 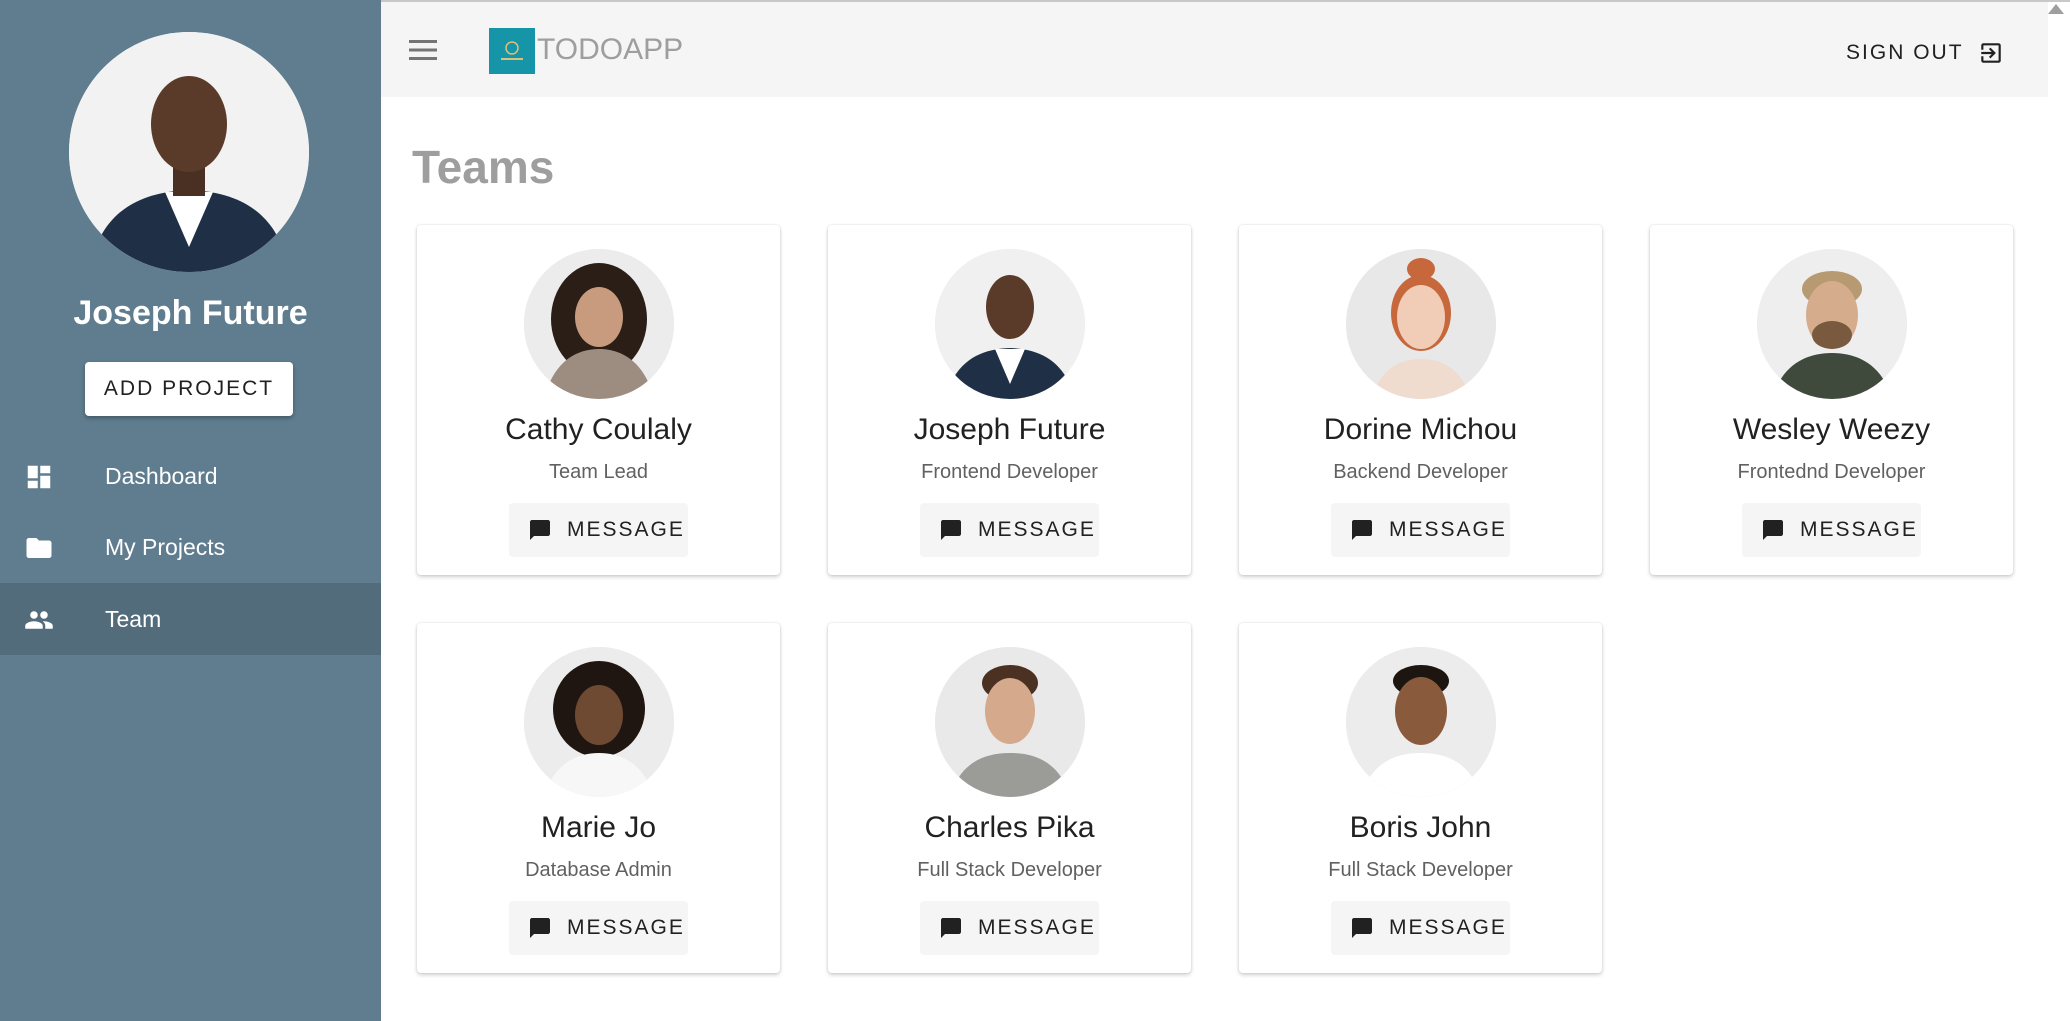 I want to click on logo-image, so click(x=512, y=51).